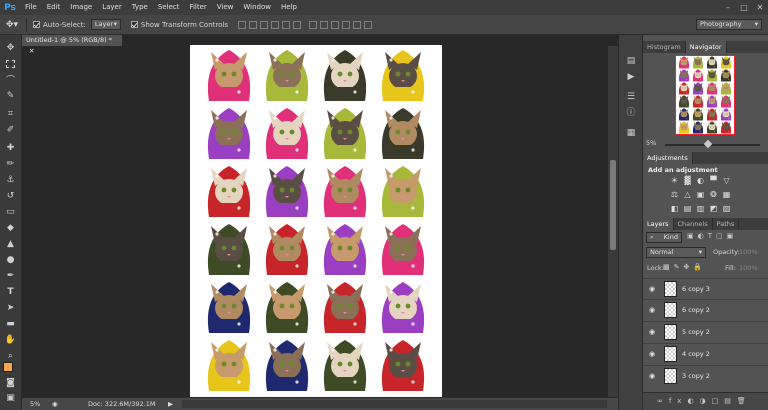  What do you see at coordinates (676, 252) in the screenshot?
I see `blend-mode-dropdown: Normal ▾` at bounding box center [676, 252].